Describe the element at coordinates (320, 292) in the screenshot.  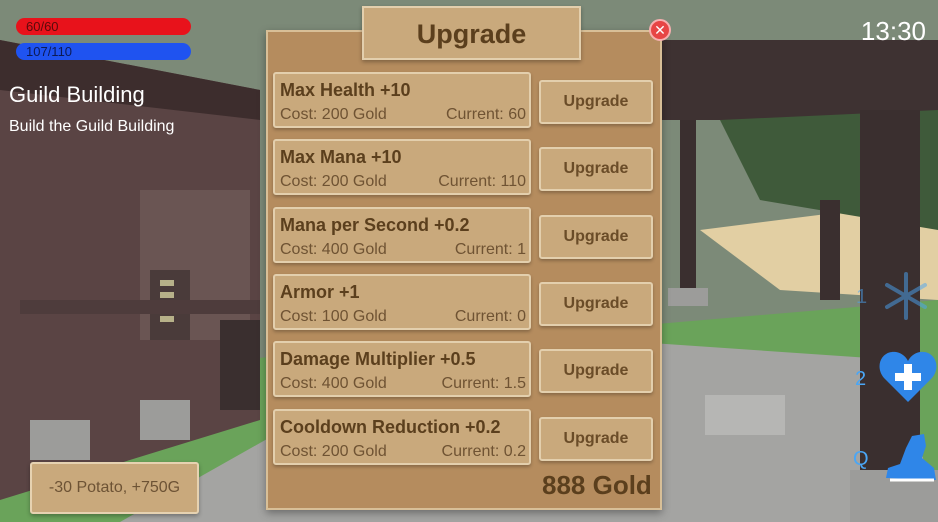
I see `upgrade-name: Armor +1` at that location.